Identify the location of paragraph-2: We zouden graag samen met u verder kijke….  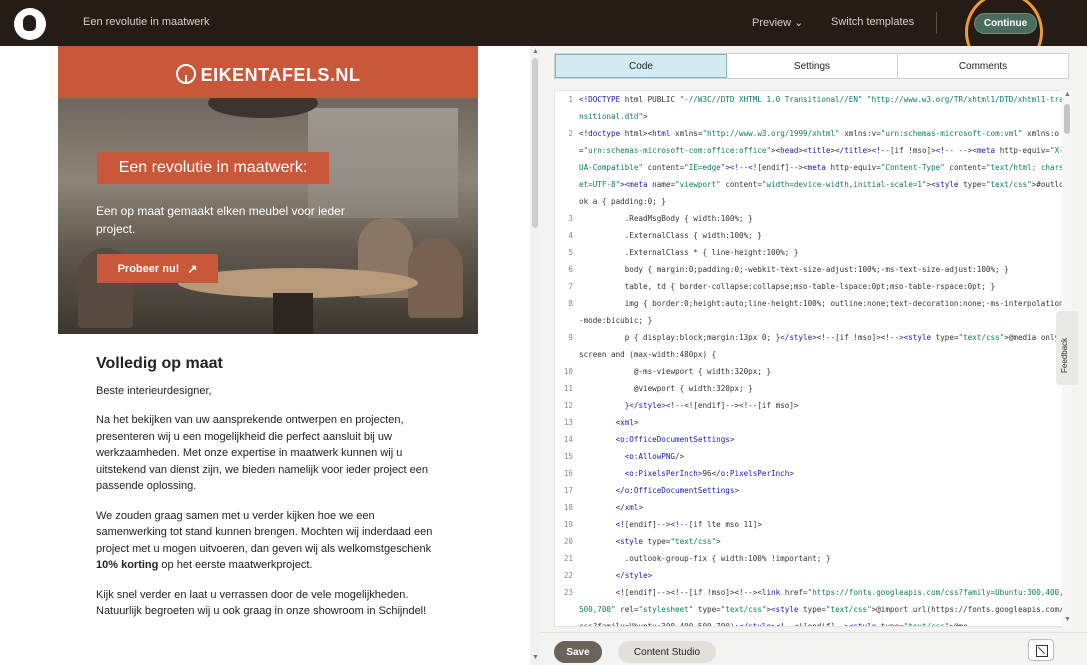
(271, 541).